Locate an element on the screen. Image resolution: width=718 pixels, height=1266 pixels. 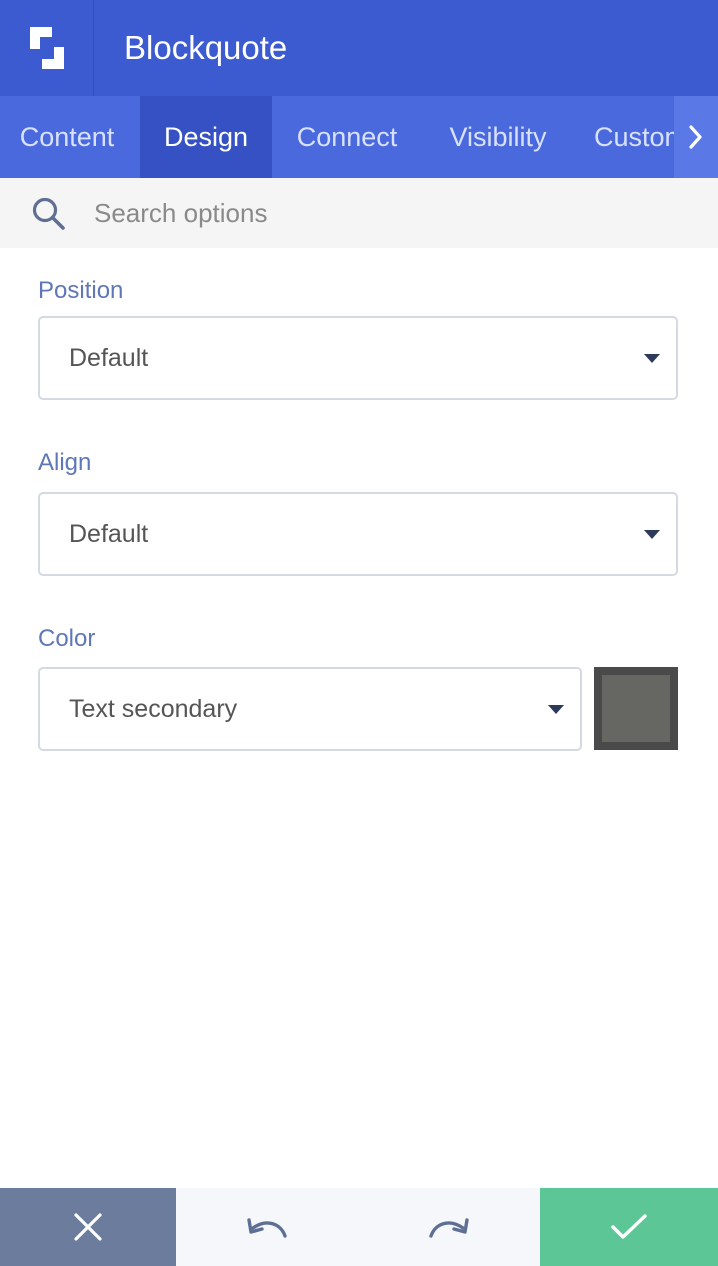
footer-actions is located at coordinates (359, 1227).